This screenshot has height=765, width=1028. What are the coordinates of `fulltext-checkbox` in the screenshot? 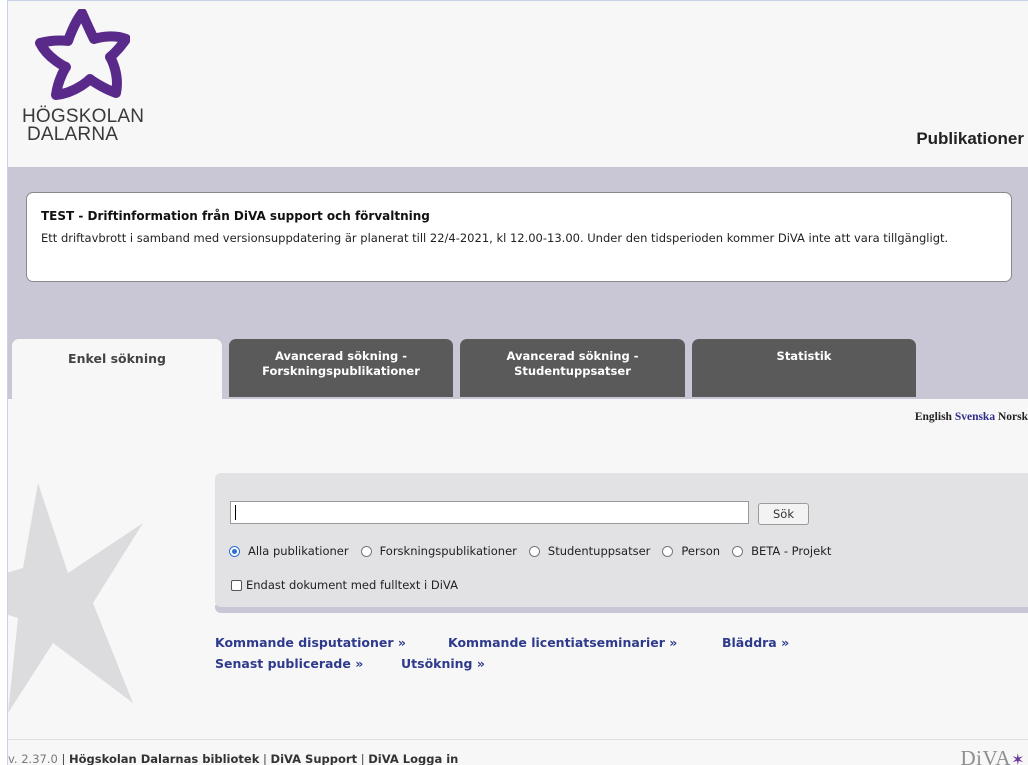 It's located at (236, 585).